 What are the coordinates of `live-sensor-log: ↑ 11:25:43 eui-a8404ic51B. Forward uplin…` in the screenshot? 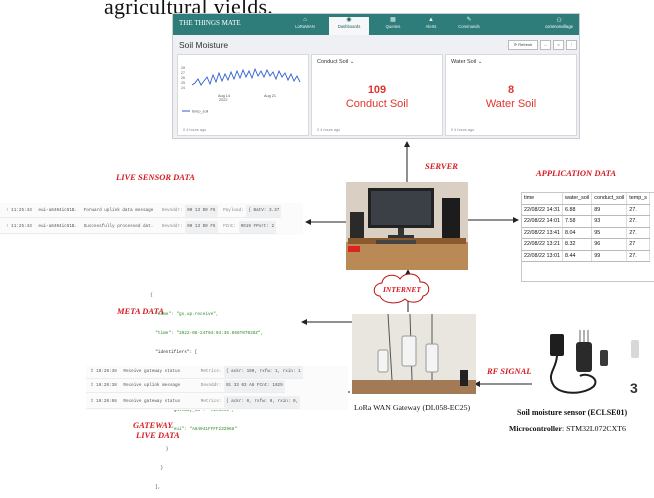 It's located at (151, 219).